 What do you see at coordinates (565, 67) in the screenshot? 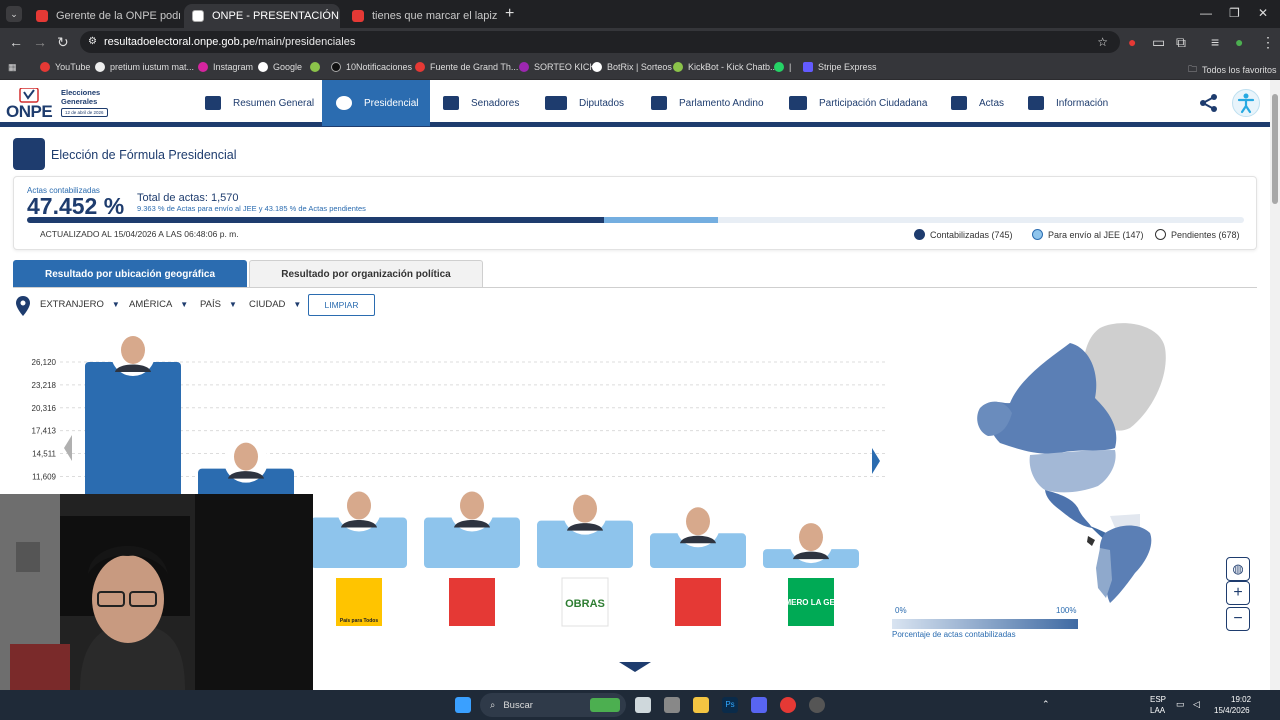
I see `bookmark-label: SORTEO KICK` at bounding box center [565, 67].